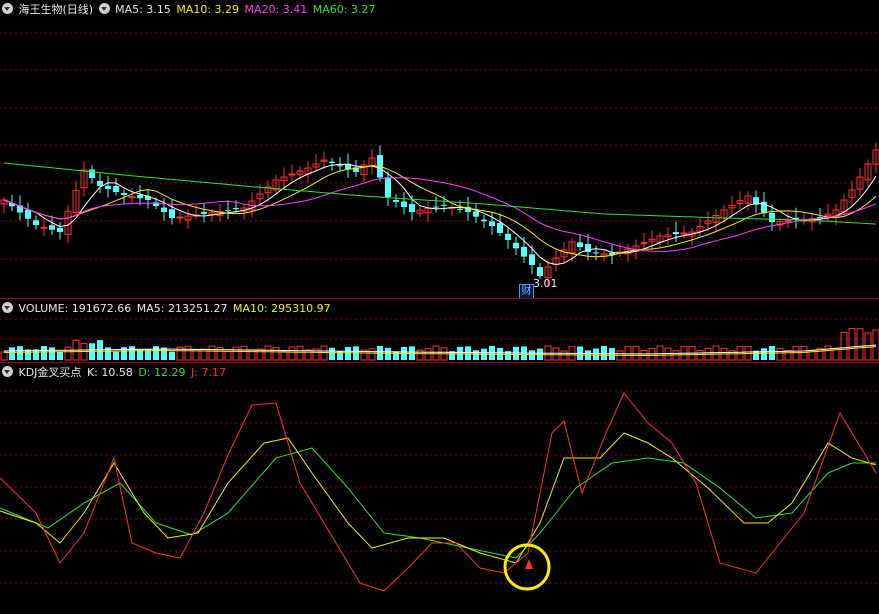 The height and width of the screenshot is (614, 879). Describe the element at coordinates (50, 372) in the screenshot. I see `kdj-title: KDJ金叉买点` at that location.